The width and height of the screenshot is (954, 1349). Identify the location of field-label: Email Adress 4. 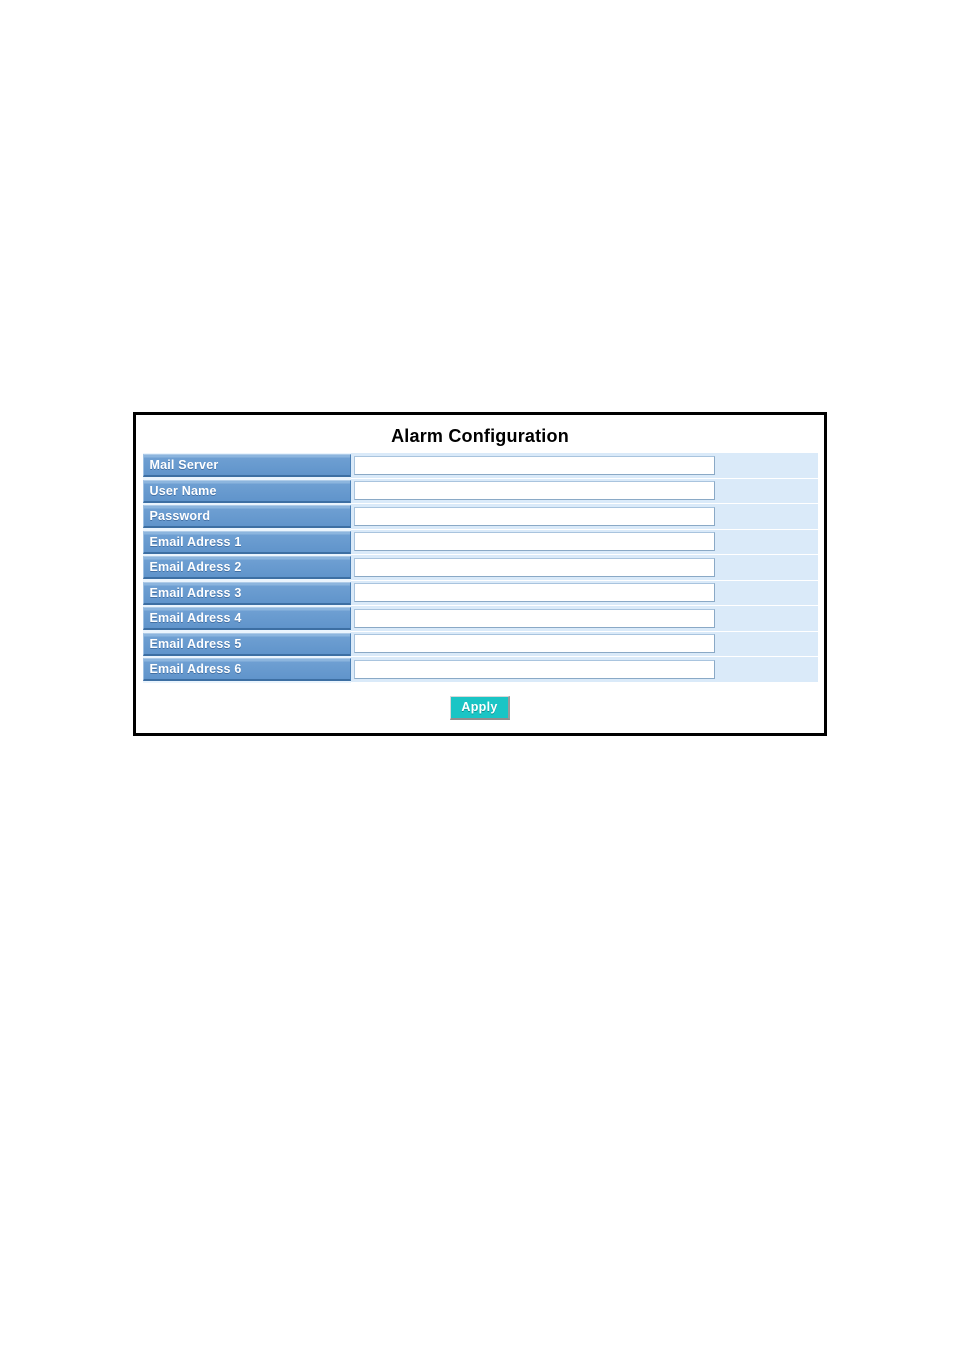
(246, 619).